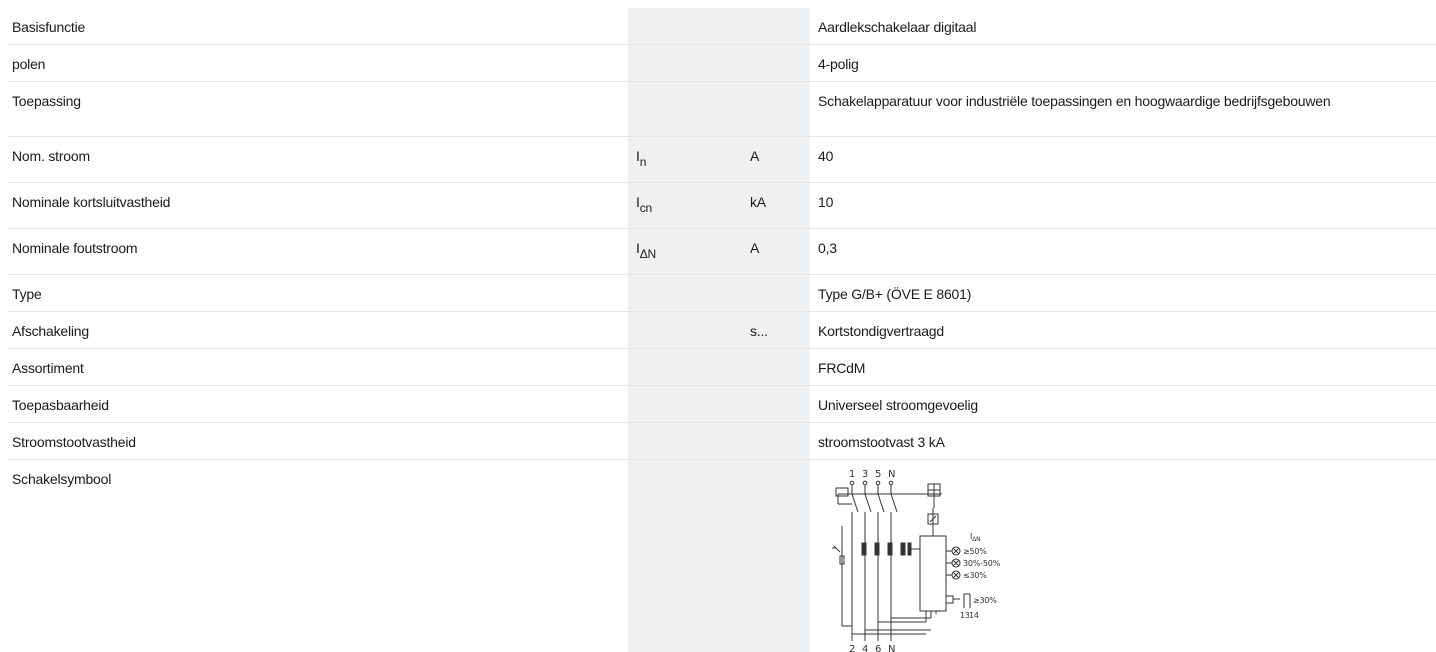  What do you see at coordinates (685, 160) in the screenshot?
I see `row-symbol: In` at bounding box center [685, 160].